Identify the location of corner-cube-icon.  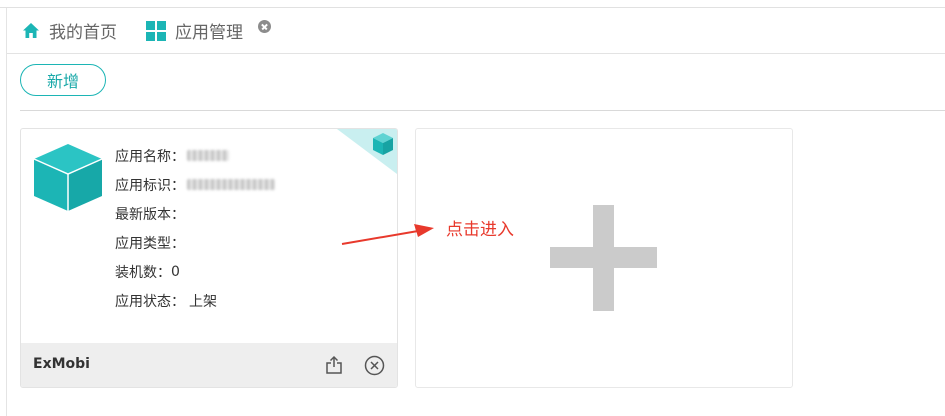
(383, 144).